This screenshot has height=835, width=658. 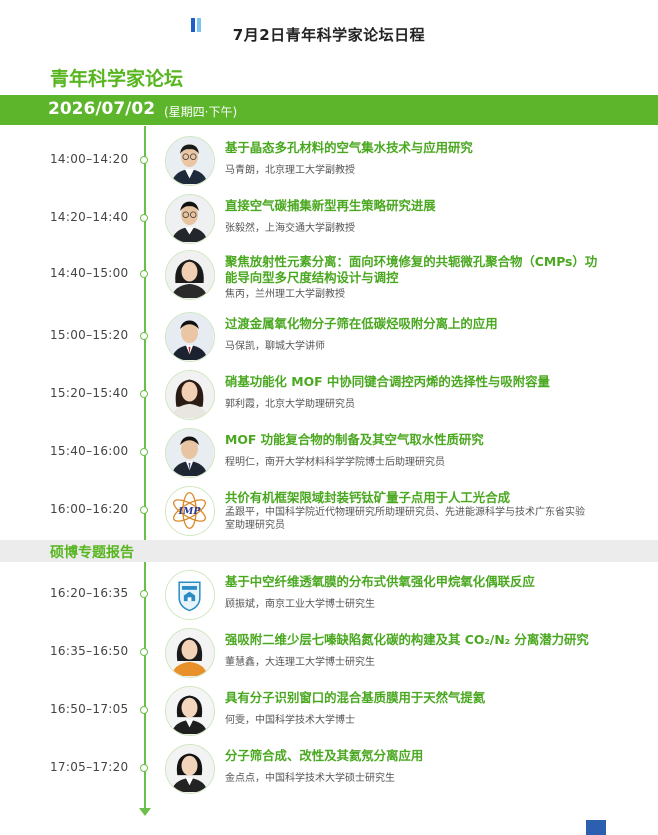 What do you see at coordinates (201, 112) in the screenshot?
I see `date-weekday: (星期四·下午)` at bounding box center [201, 112].